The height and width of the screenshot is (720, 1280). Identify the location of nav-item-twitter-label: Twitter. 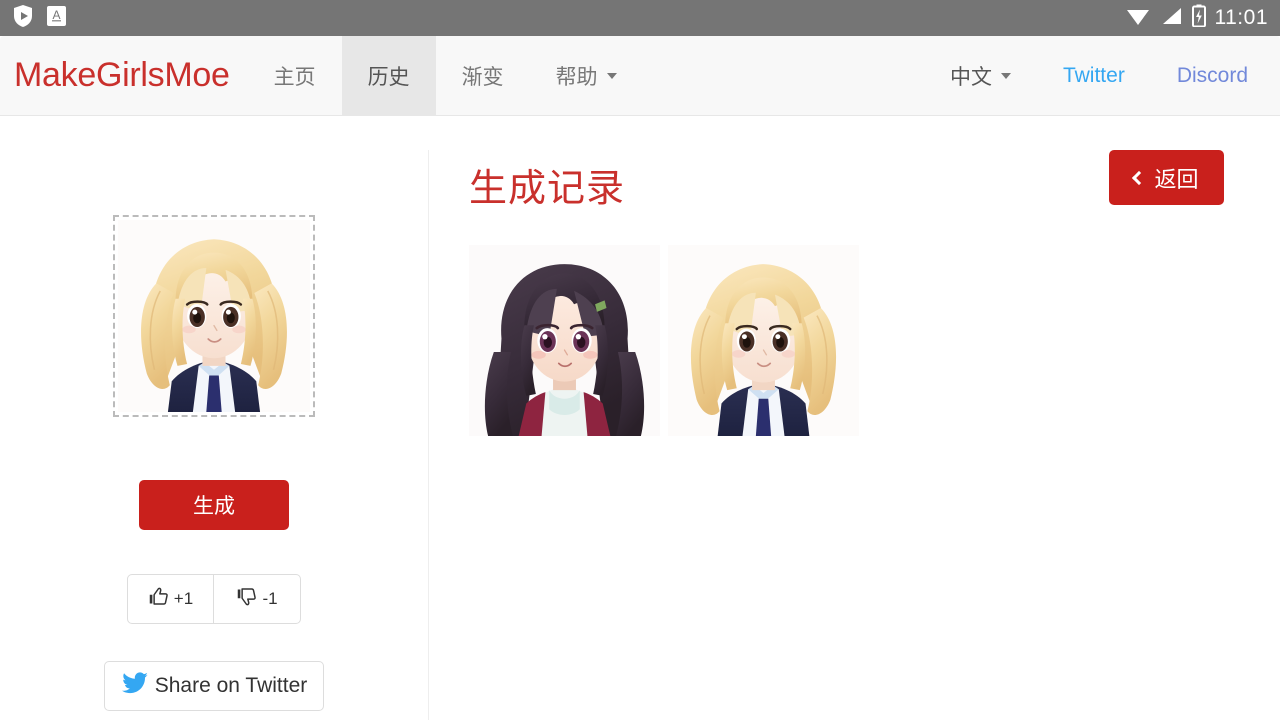
(1093, 75).